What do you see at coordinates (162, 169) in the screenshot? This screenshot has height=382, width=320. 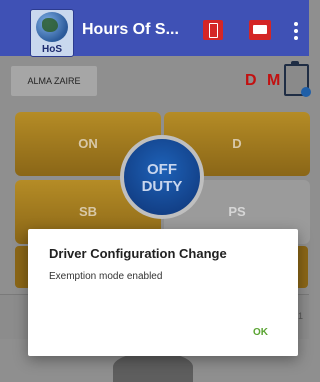 I see `off-duty-label-line1: OFF` at bounding box center [162, 169].